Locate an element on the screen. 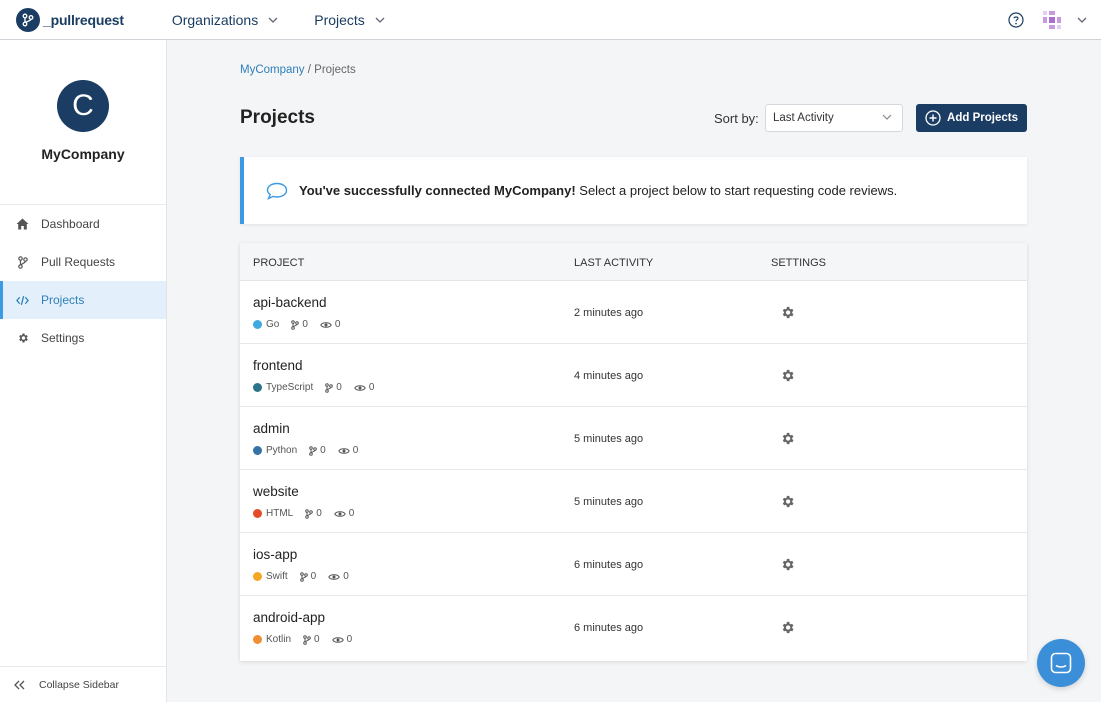 The width and height of the screenshot is (1101, 702). sidebar-item-label: Projects is located at coordinates (63, 300).